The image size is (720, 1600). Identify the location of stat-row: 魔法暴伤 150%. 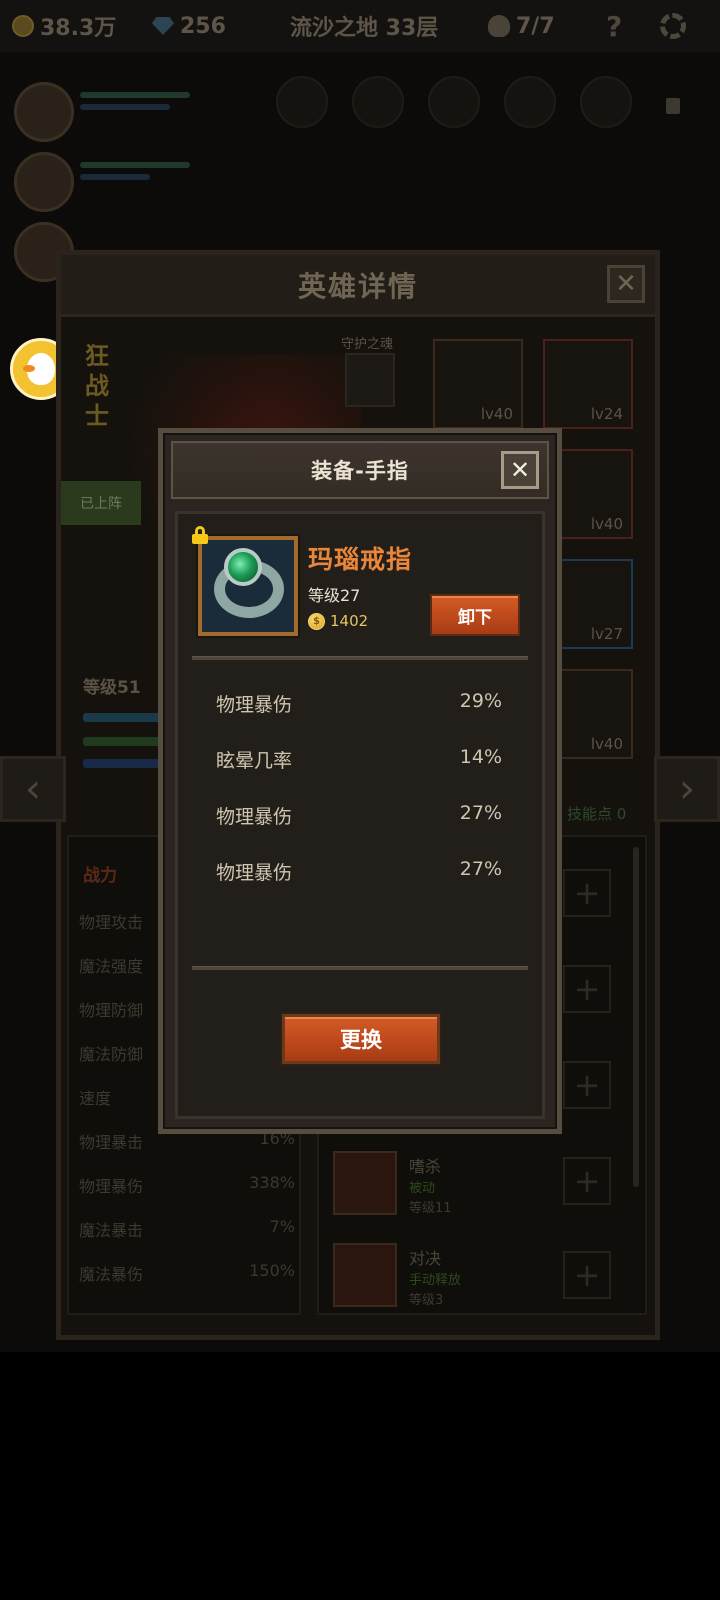
(187, 1273).